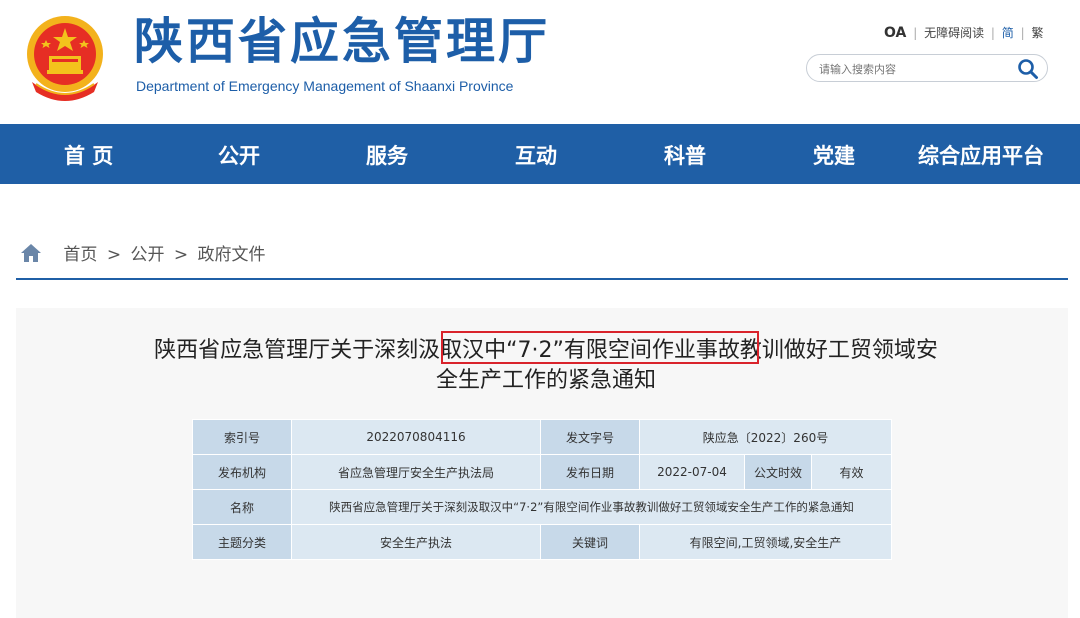 This screenshot has width=1080, height=618. I want to click on simplified-link: 简, so click(1008, 33).